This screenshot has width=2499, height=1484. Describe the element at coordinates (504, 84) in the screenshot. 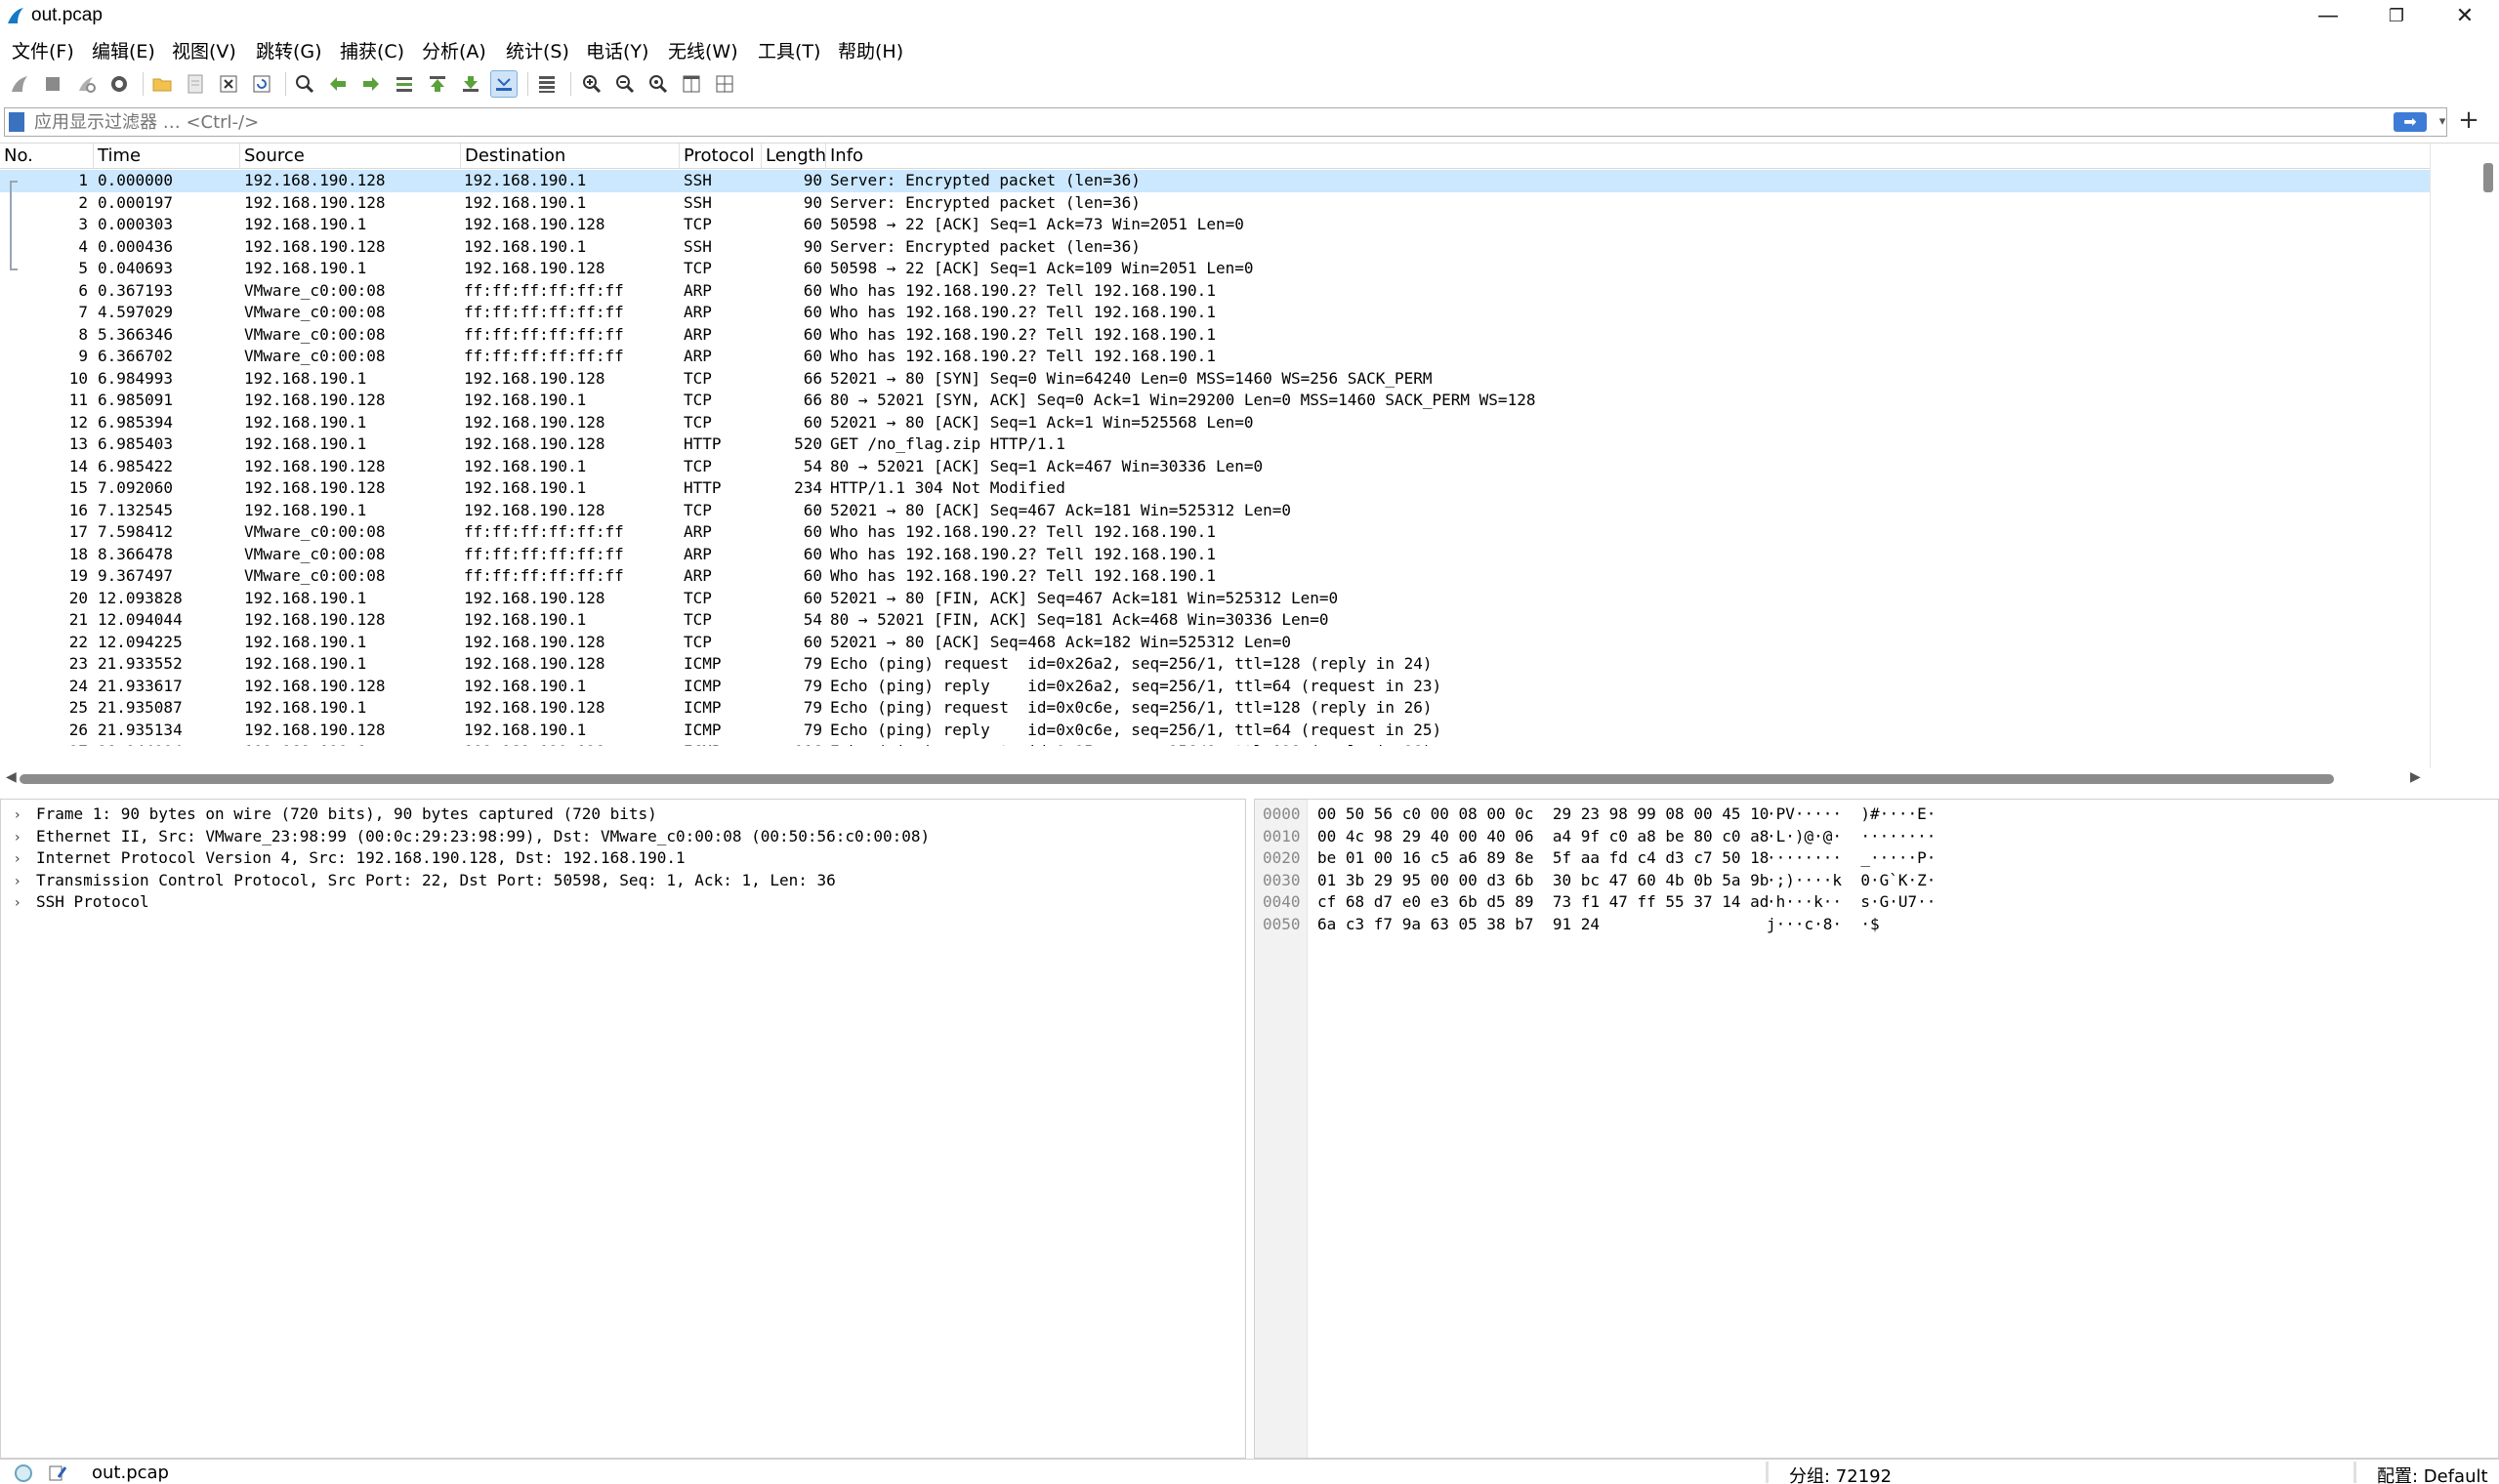

I see `auto-scroll-icon` at that location.